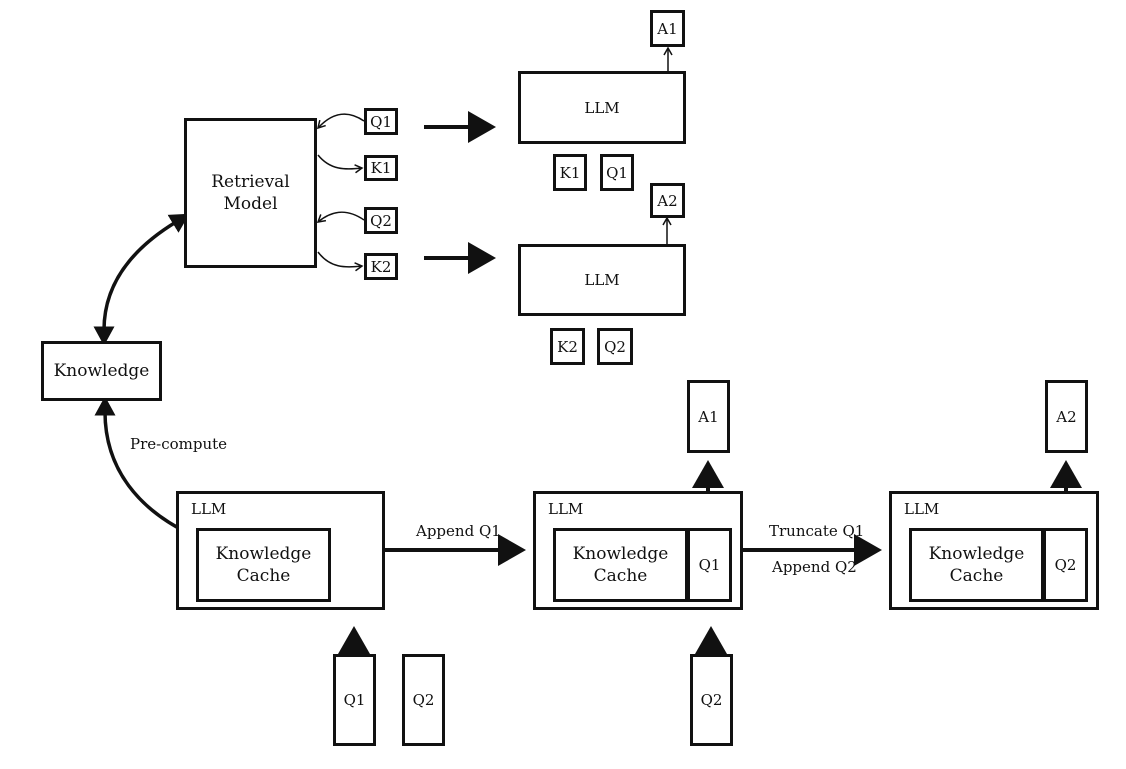 This screenshot has height=769, width=1126. Describe the element at coordinates (340, 217) in the screenshot. I see `q2-to-retrieval-link` at that location.